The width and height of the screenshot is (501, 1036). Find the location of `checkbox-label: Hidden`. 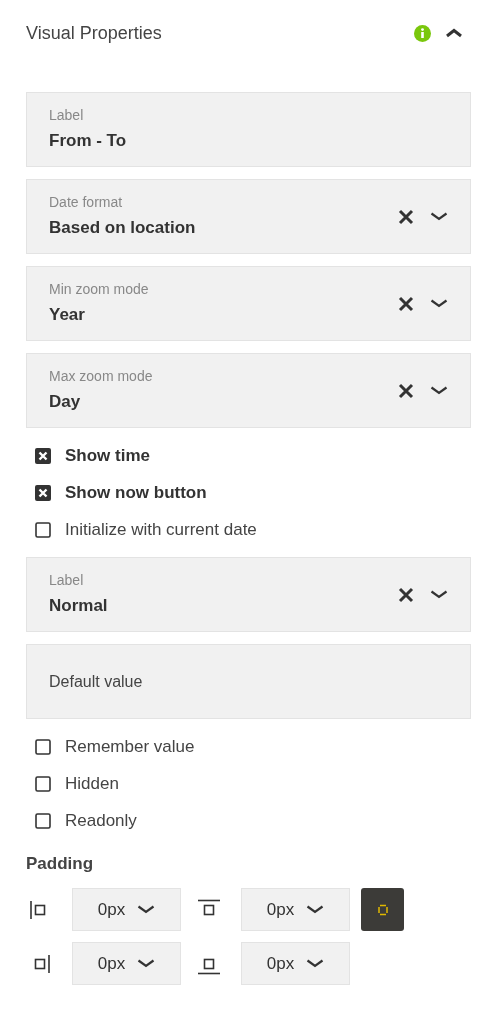

checkbox-label: Hidden is located at coordinates (92, 783).